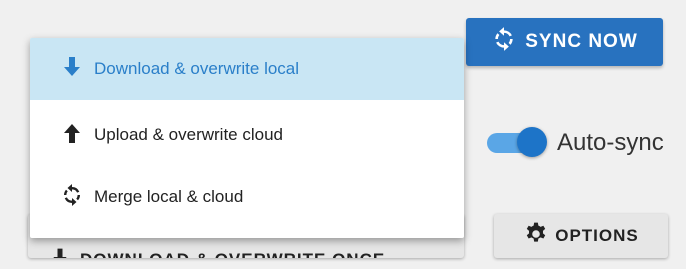 This screenshot has height=269, width=686. What do you see at coordinates (536, 236) in the screenshot?
I see `gear-icon` at bounding box center [536, 236].